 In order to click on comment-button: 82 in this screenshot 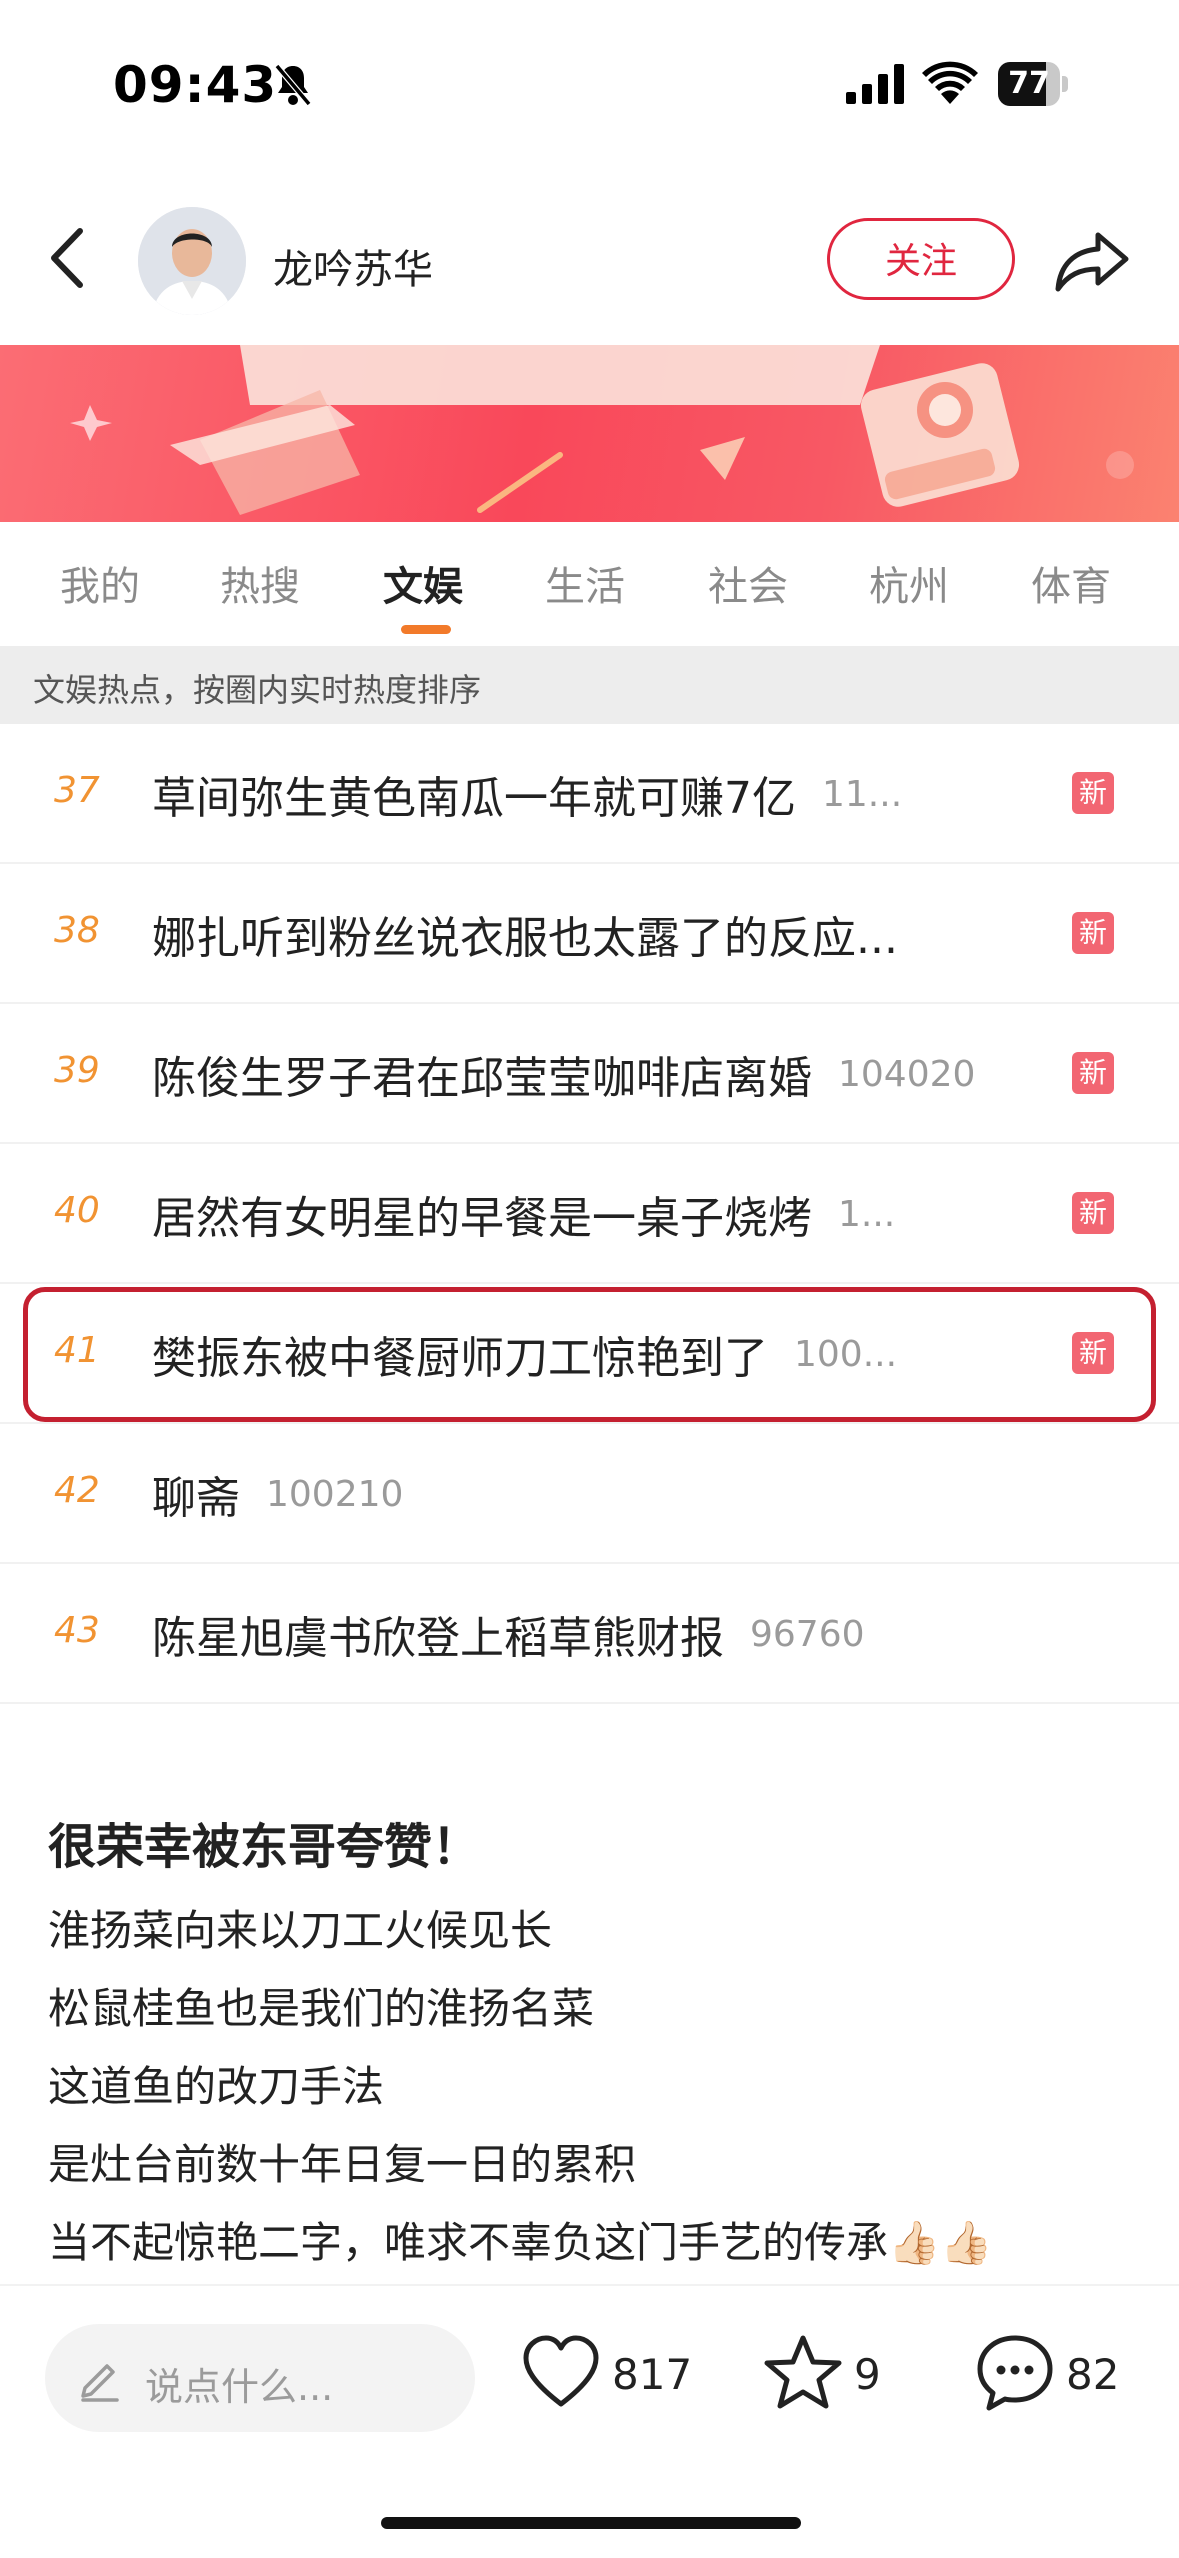, I will do `click(1059, 2377)`.